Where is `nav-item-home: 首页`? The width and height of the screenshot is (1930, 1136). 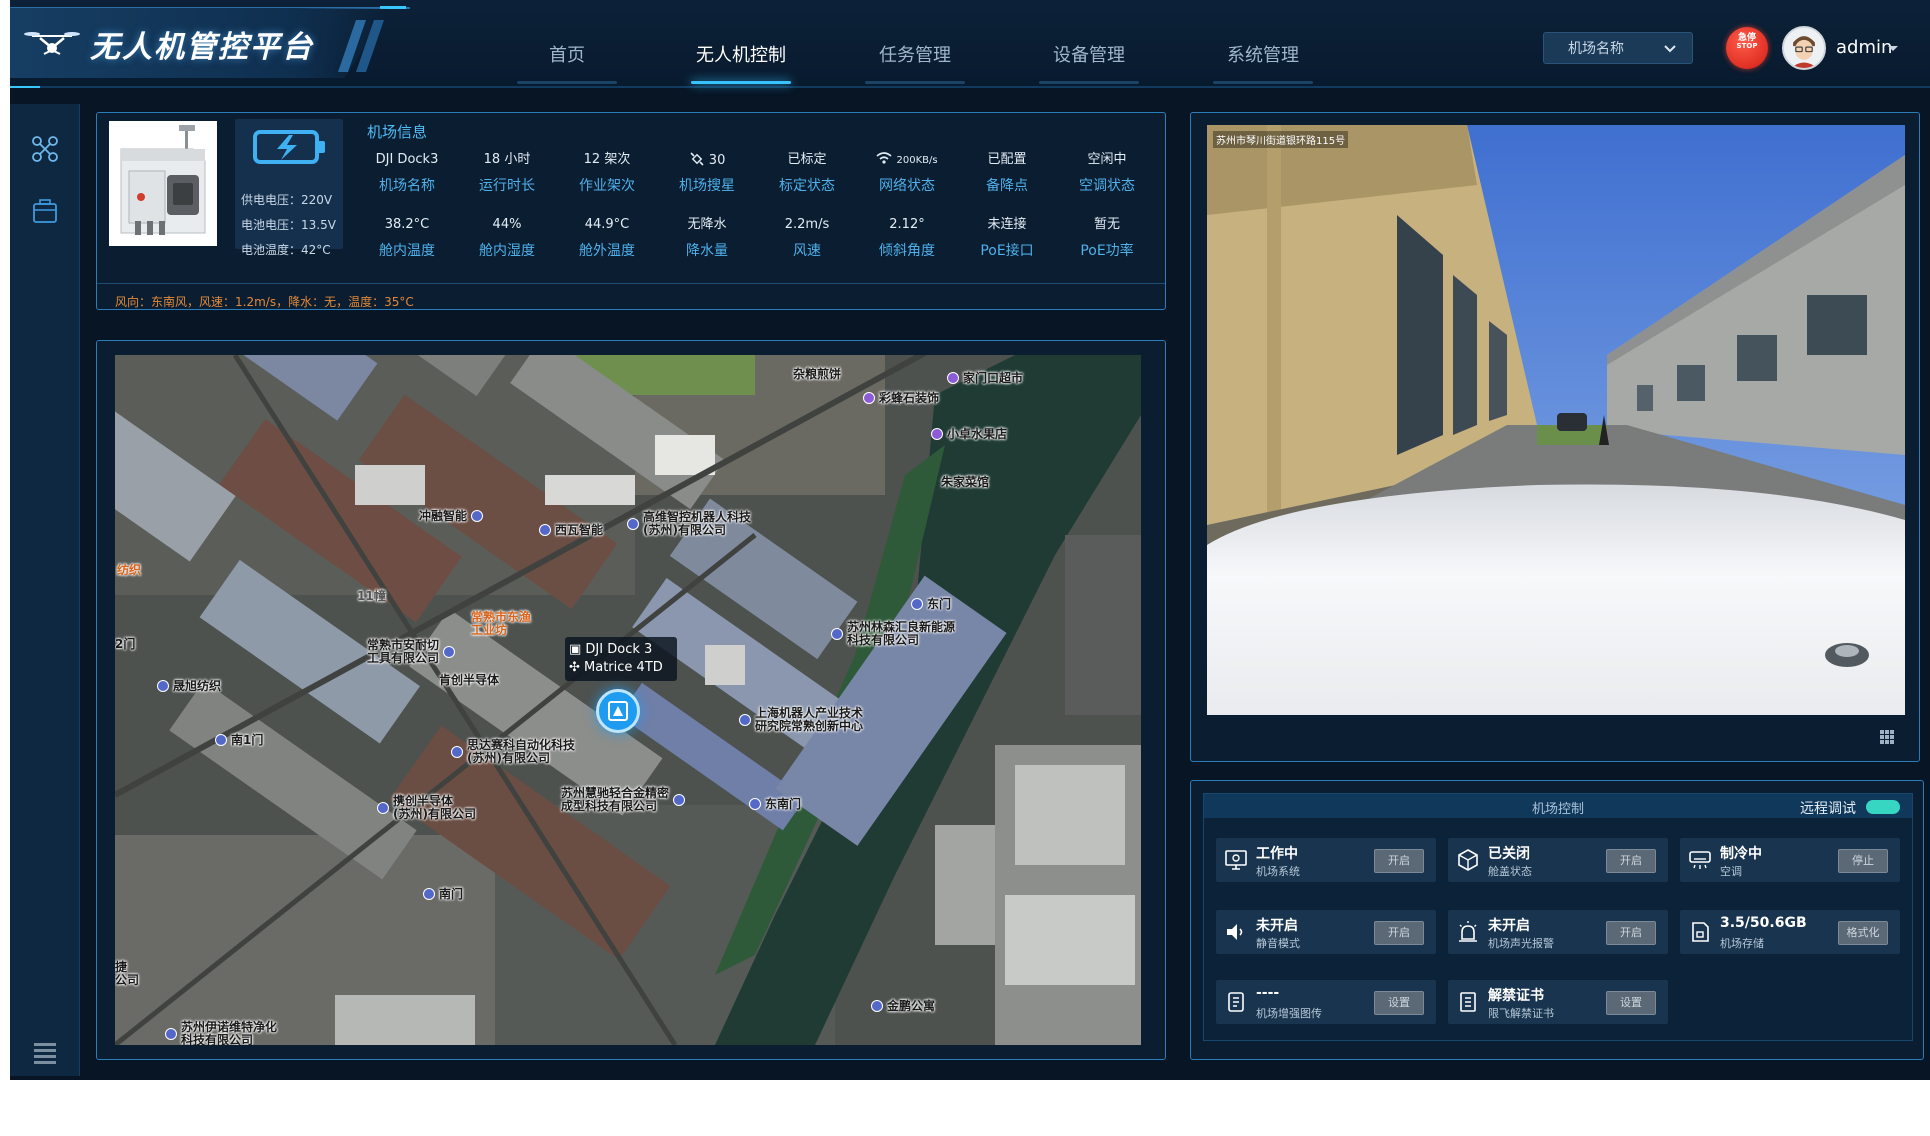 nav-item-home: 首页 is located at coordinates (567, 44).